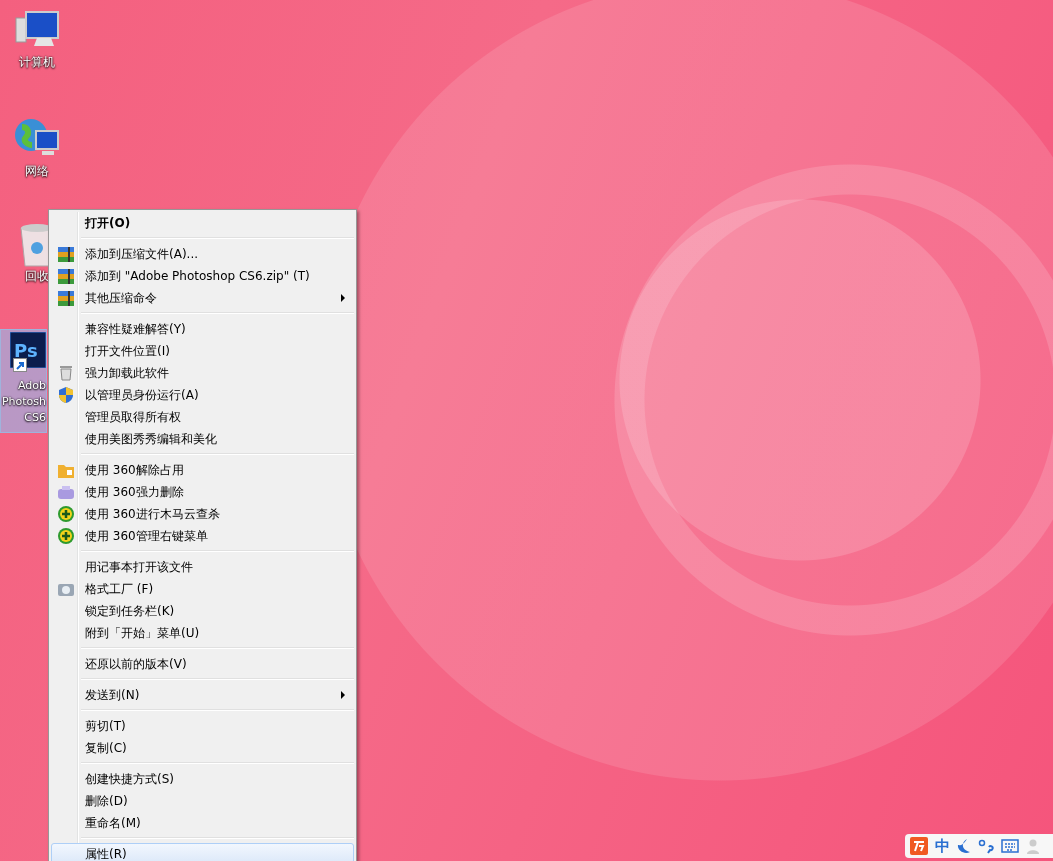 The height and width of the screenshot is (861, 1053). I want to click on menu-item: 添加到 "Adobe Photoshop CS6.zip" (T), so click(202, 276).